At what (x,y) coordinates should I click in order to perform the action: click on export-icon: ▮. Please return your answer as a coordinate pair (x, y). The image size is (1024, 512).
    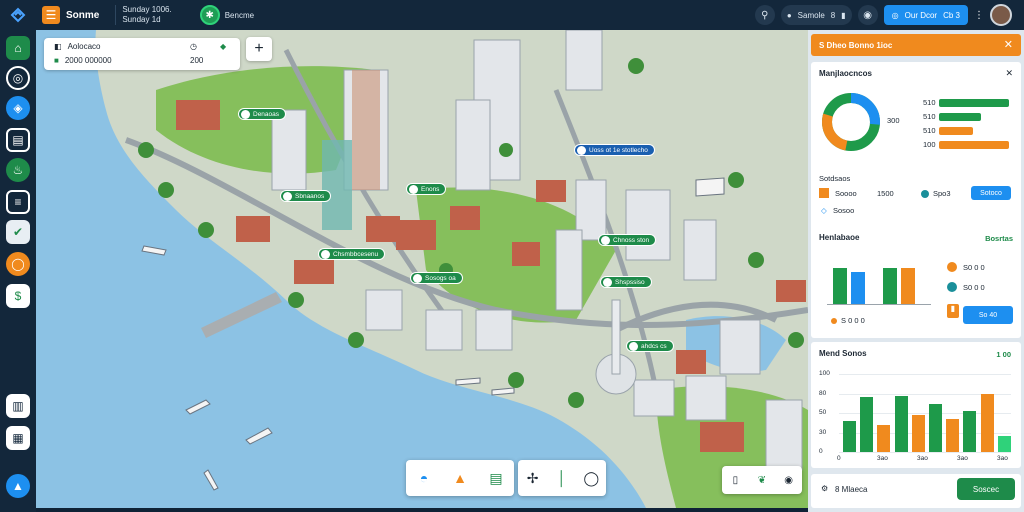
    Looking at the image, I should click on (953, 311).